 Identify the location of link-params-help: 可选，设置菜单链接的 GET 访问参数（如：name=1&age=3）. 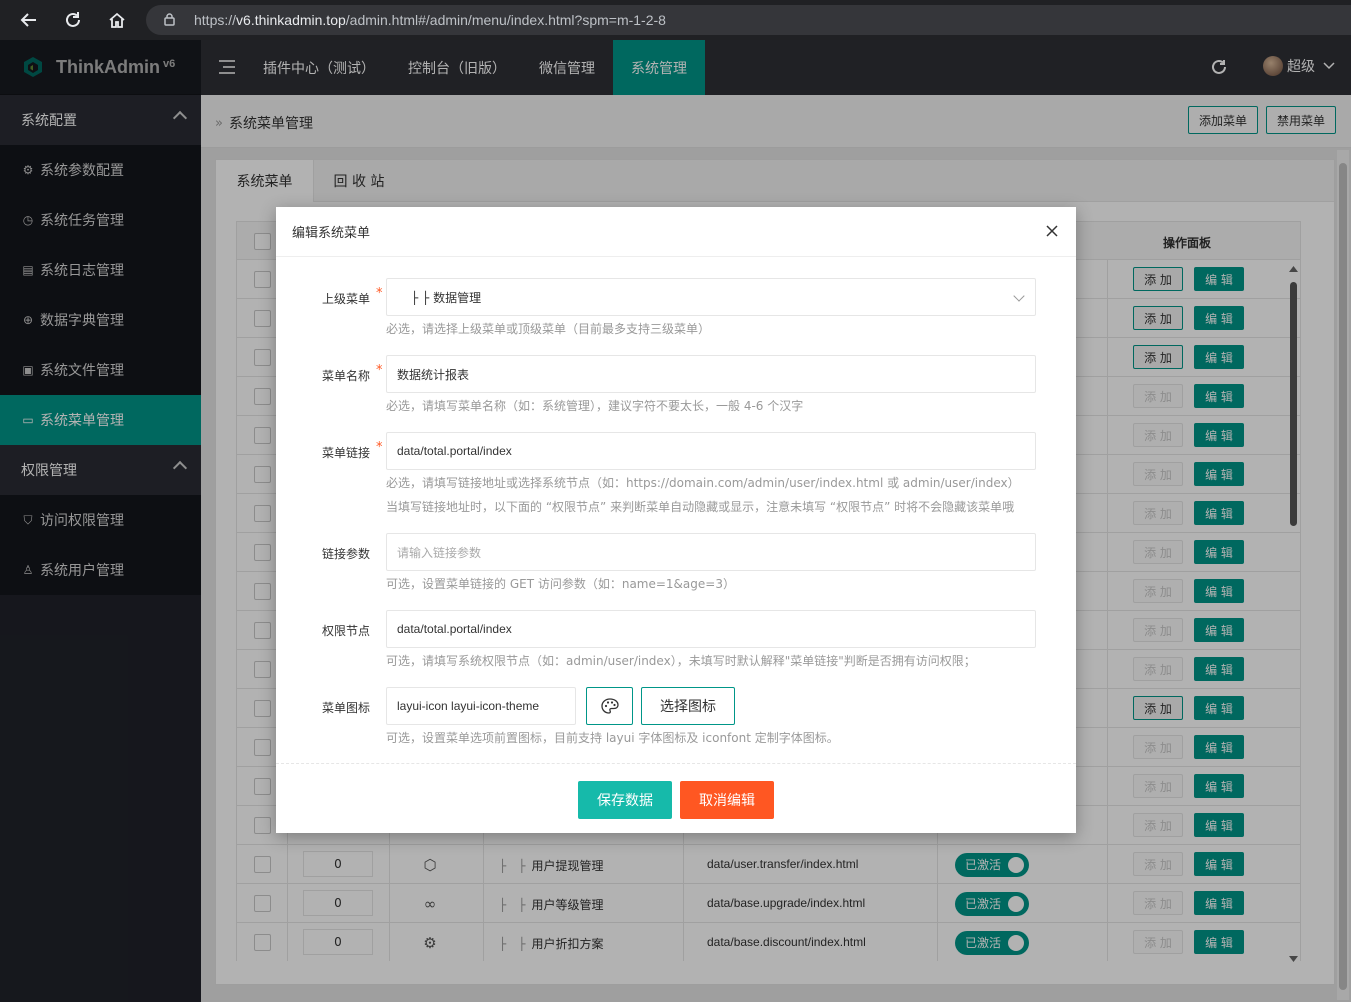
(560, 584).